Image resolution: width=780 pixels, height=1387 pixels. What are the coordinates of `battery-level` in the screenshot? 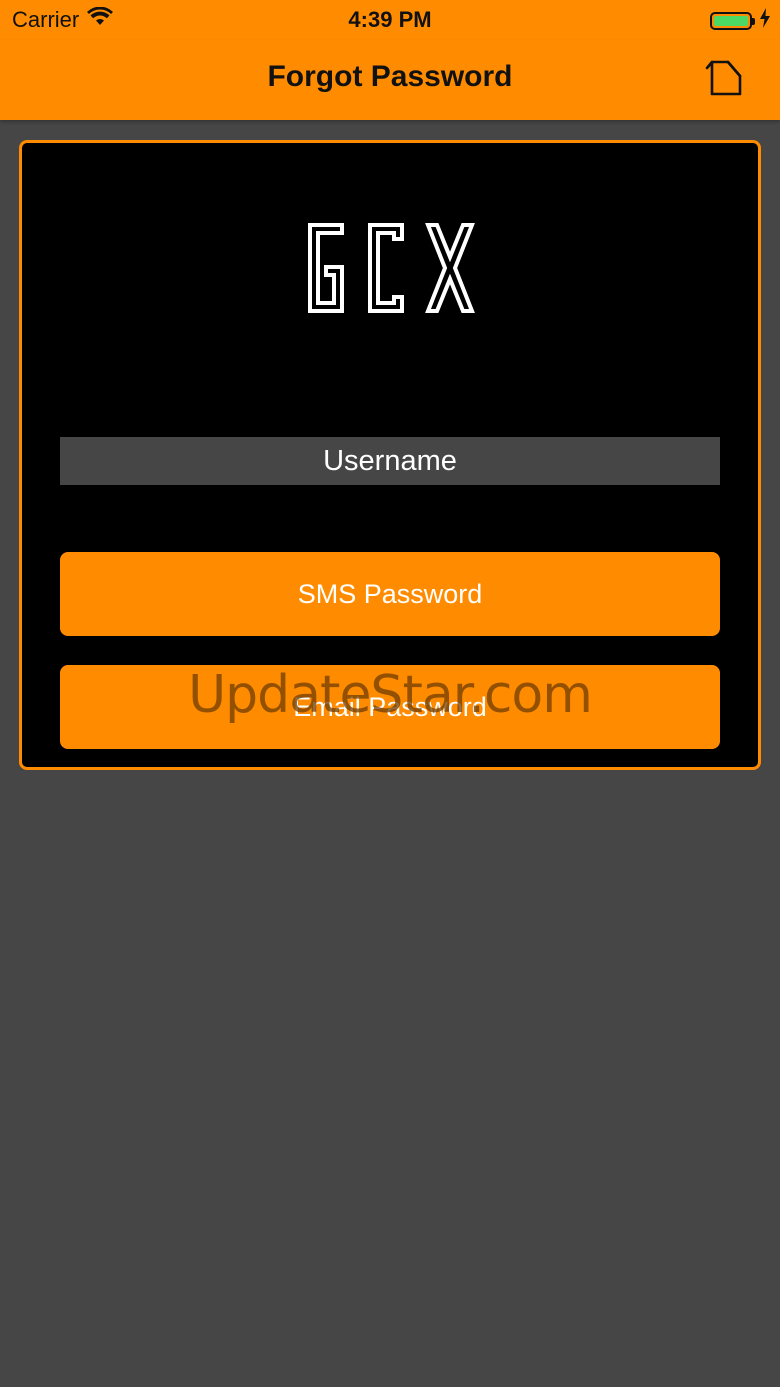 It's located at (731, 20).